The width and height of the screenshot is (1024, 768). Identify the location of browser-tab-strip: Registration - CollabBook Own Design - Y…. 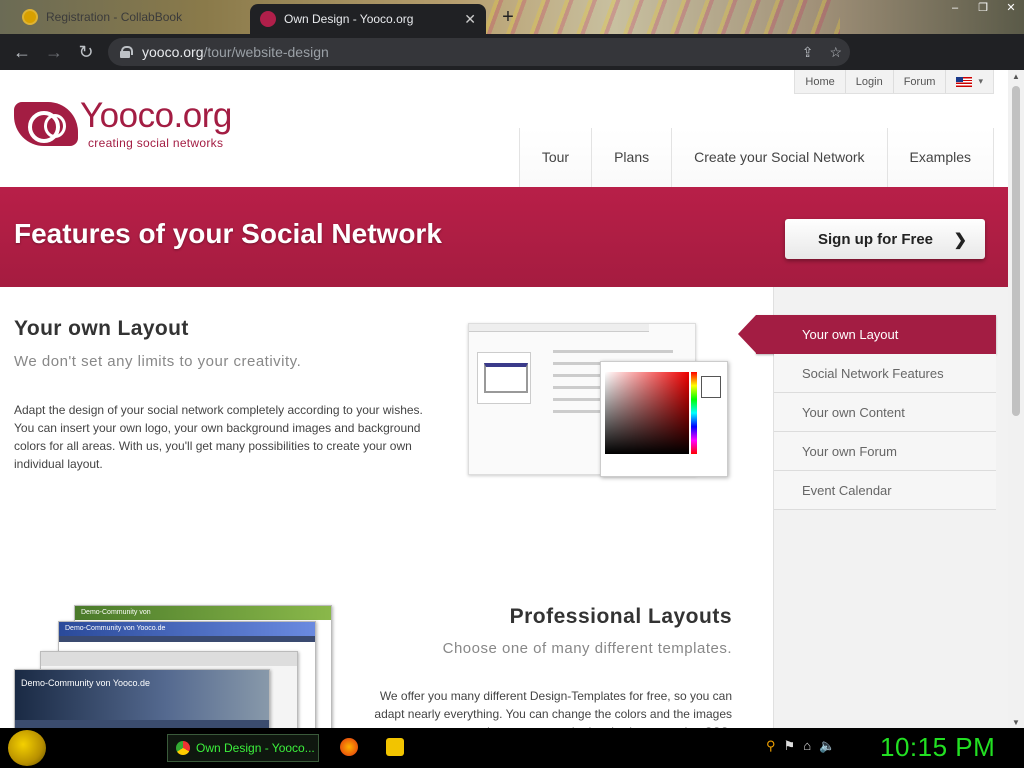
(512, 17).